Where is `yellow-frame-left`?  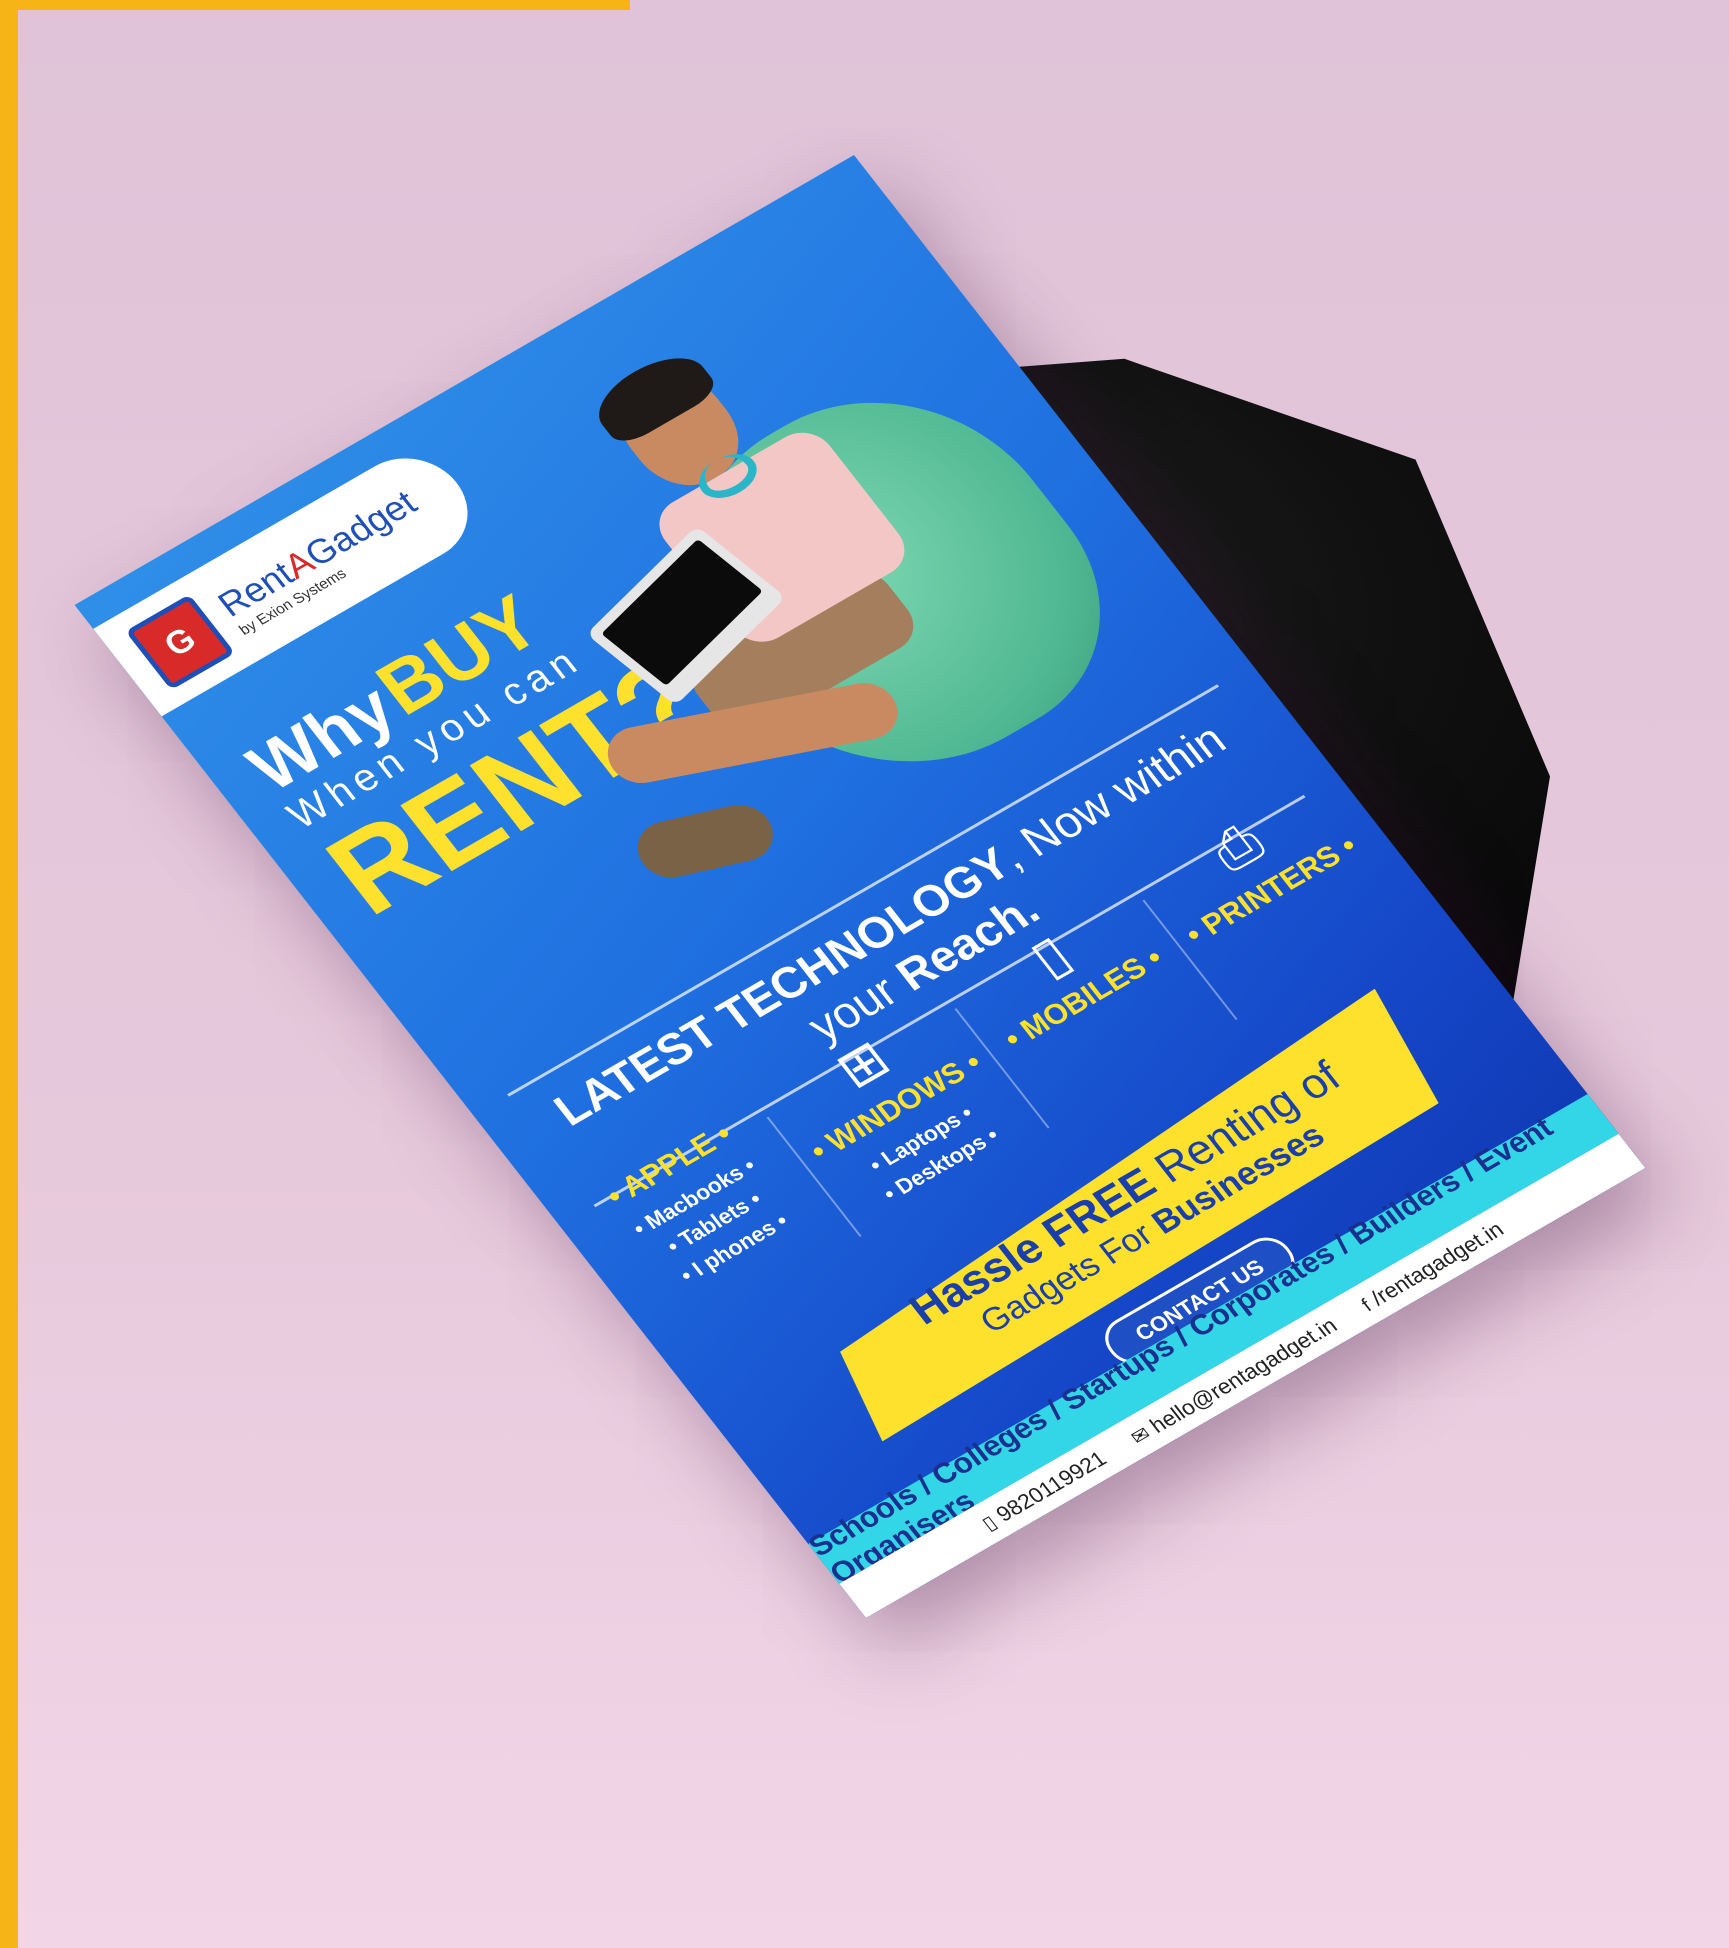
yellow-frame-left is located at coordinates (9, 974).